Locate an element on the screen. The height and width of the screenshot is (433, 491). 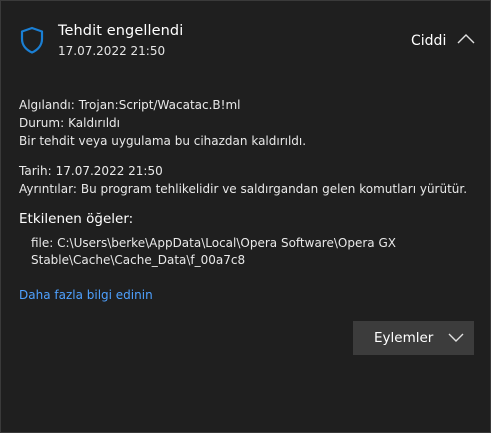
date-value: 17.07.2022 21:50 is located at coordinates (109, 171).